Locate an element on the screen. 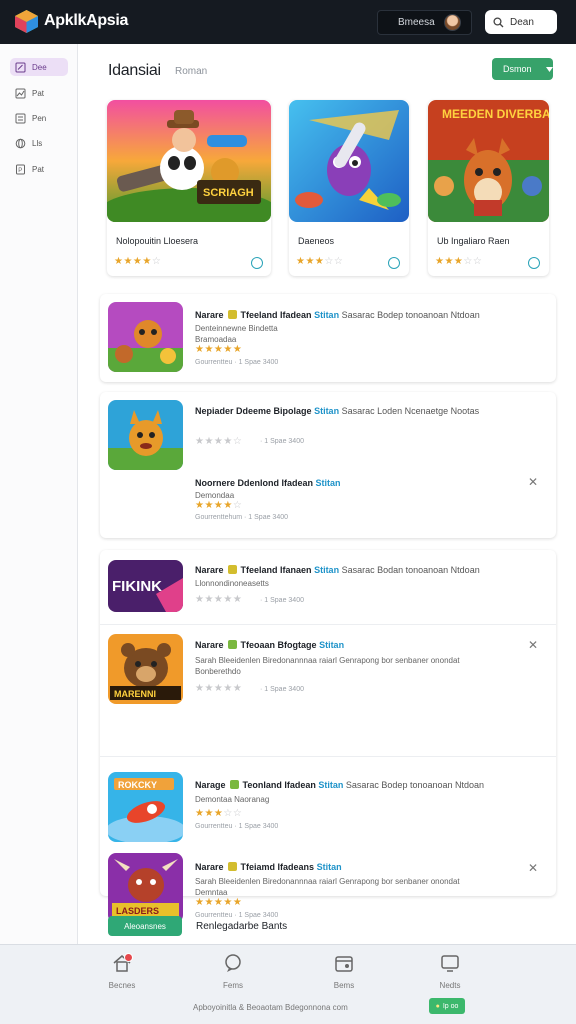  primary-action-button: Aleoansnes is located at coordinates (145, 926).